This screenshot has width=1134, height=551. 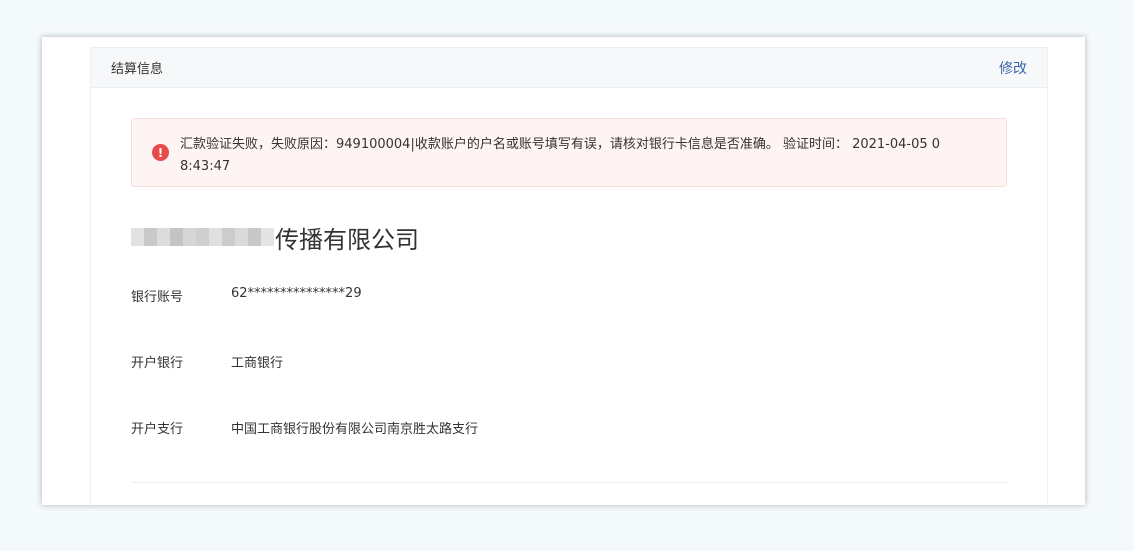 I want to click on divider, so click(x=569, y=482).